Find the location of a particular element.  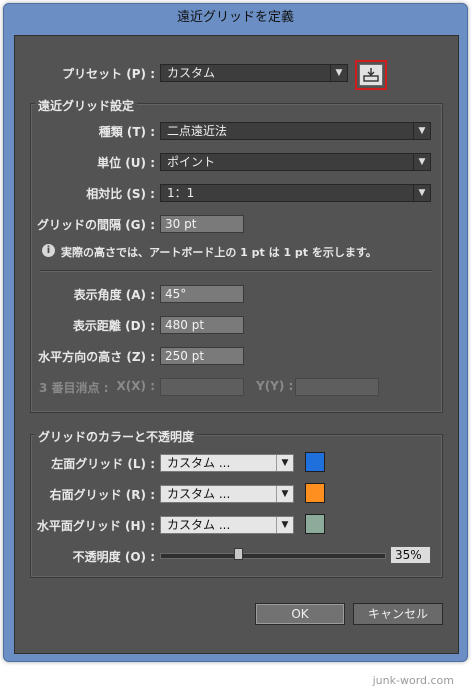

grid-spacing-input: 30 pt is located at coordinates (202, 224).